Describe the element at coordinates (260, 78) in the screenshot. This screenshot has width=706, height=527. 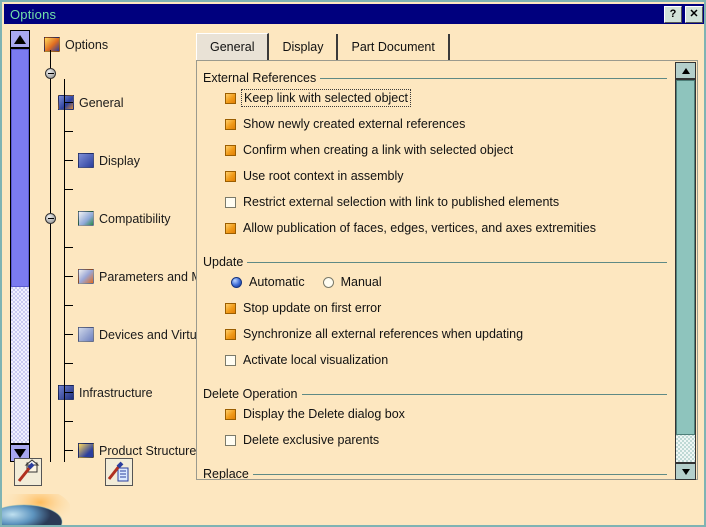
I see `group-title: External References` at that location.